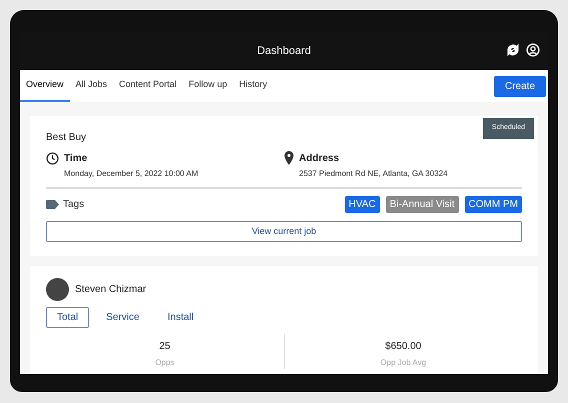 The image size is (568, 403). Describe the element at coordinates (180, 317) in the screenshot. I see `filter-tab: Install` at that location.